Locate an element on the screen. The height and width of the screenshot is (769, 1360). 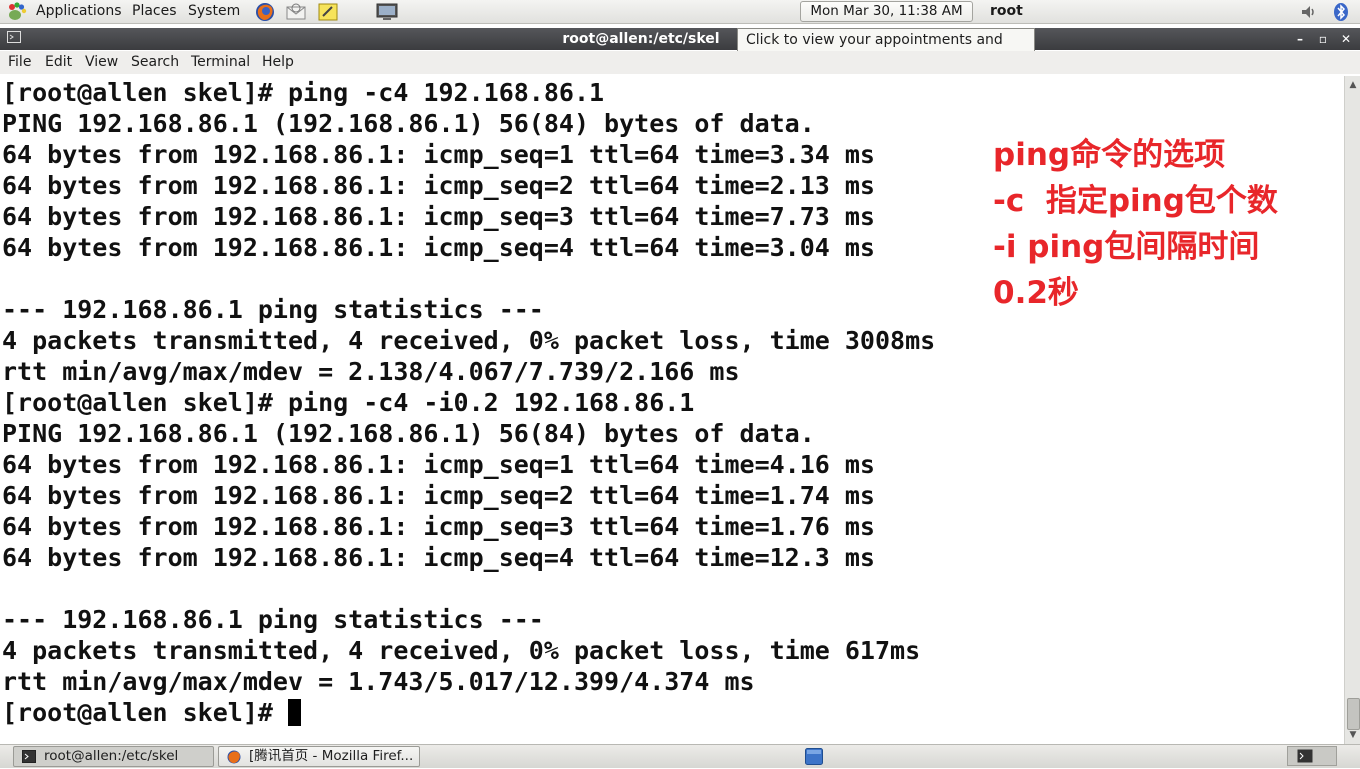
window-title: root@allen:/etc/skel is located at coordinates (641, 39).